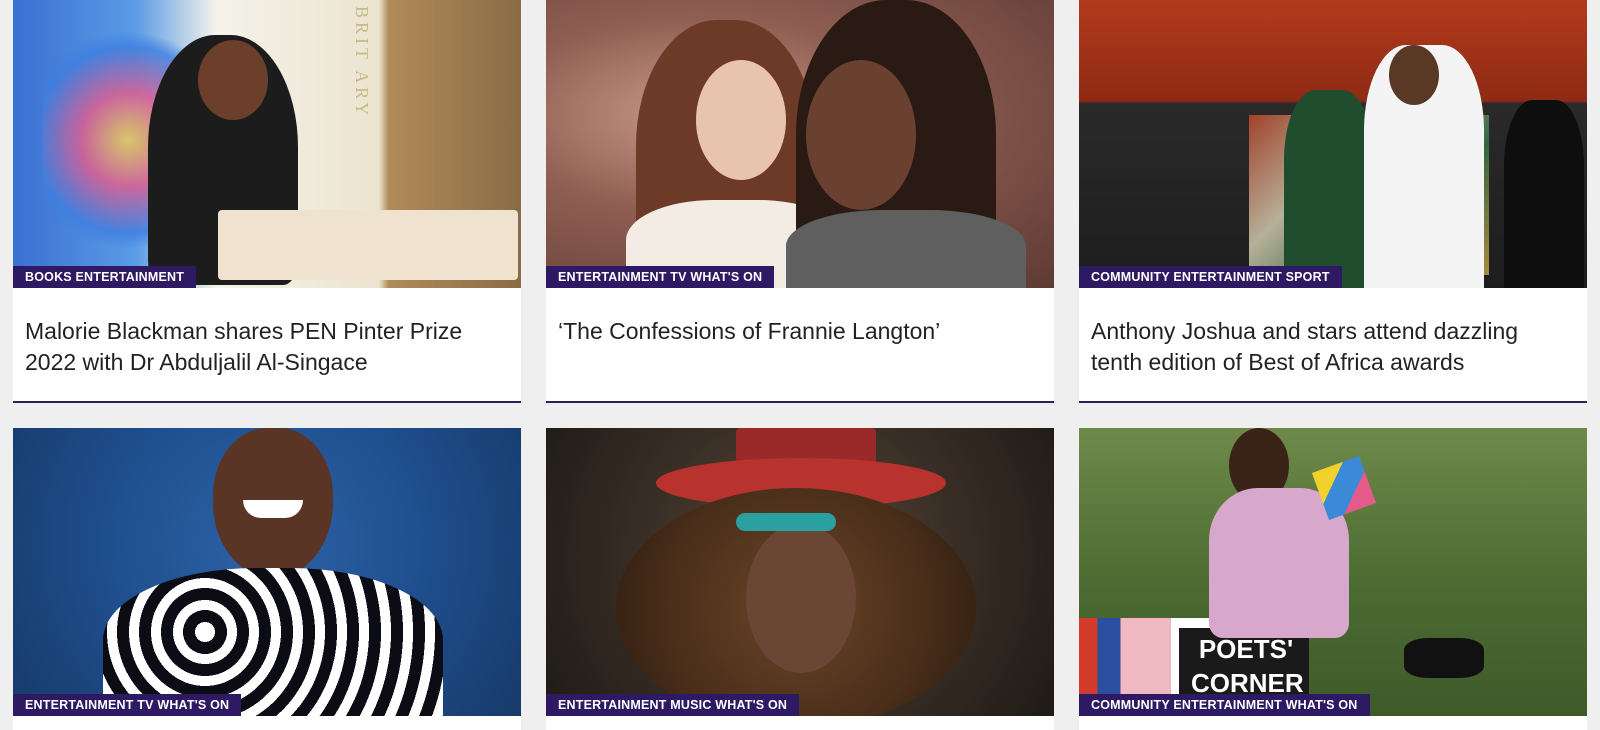  What do you see at coordinates (1544, 194) in the screenshot?
I see `guest-figure` at bounding box center [1544, 194].